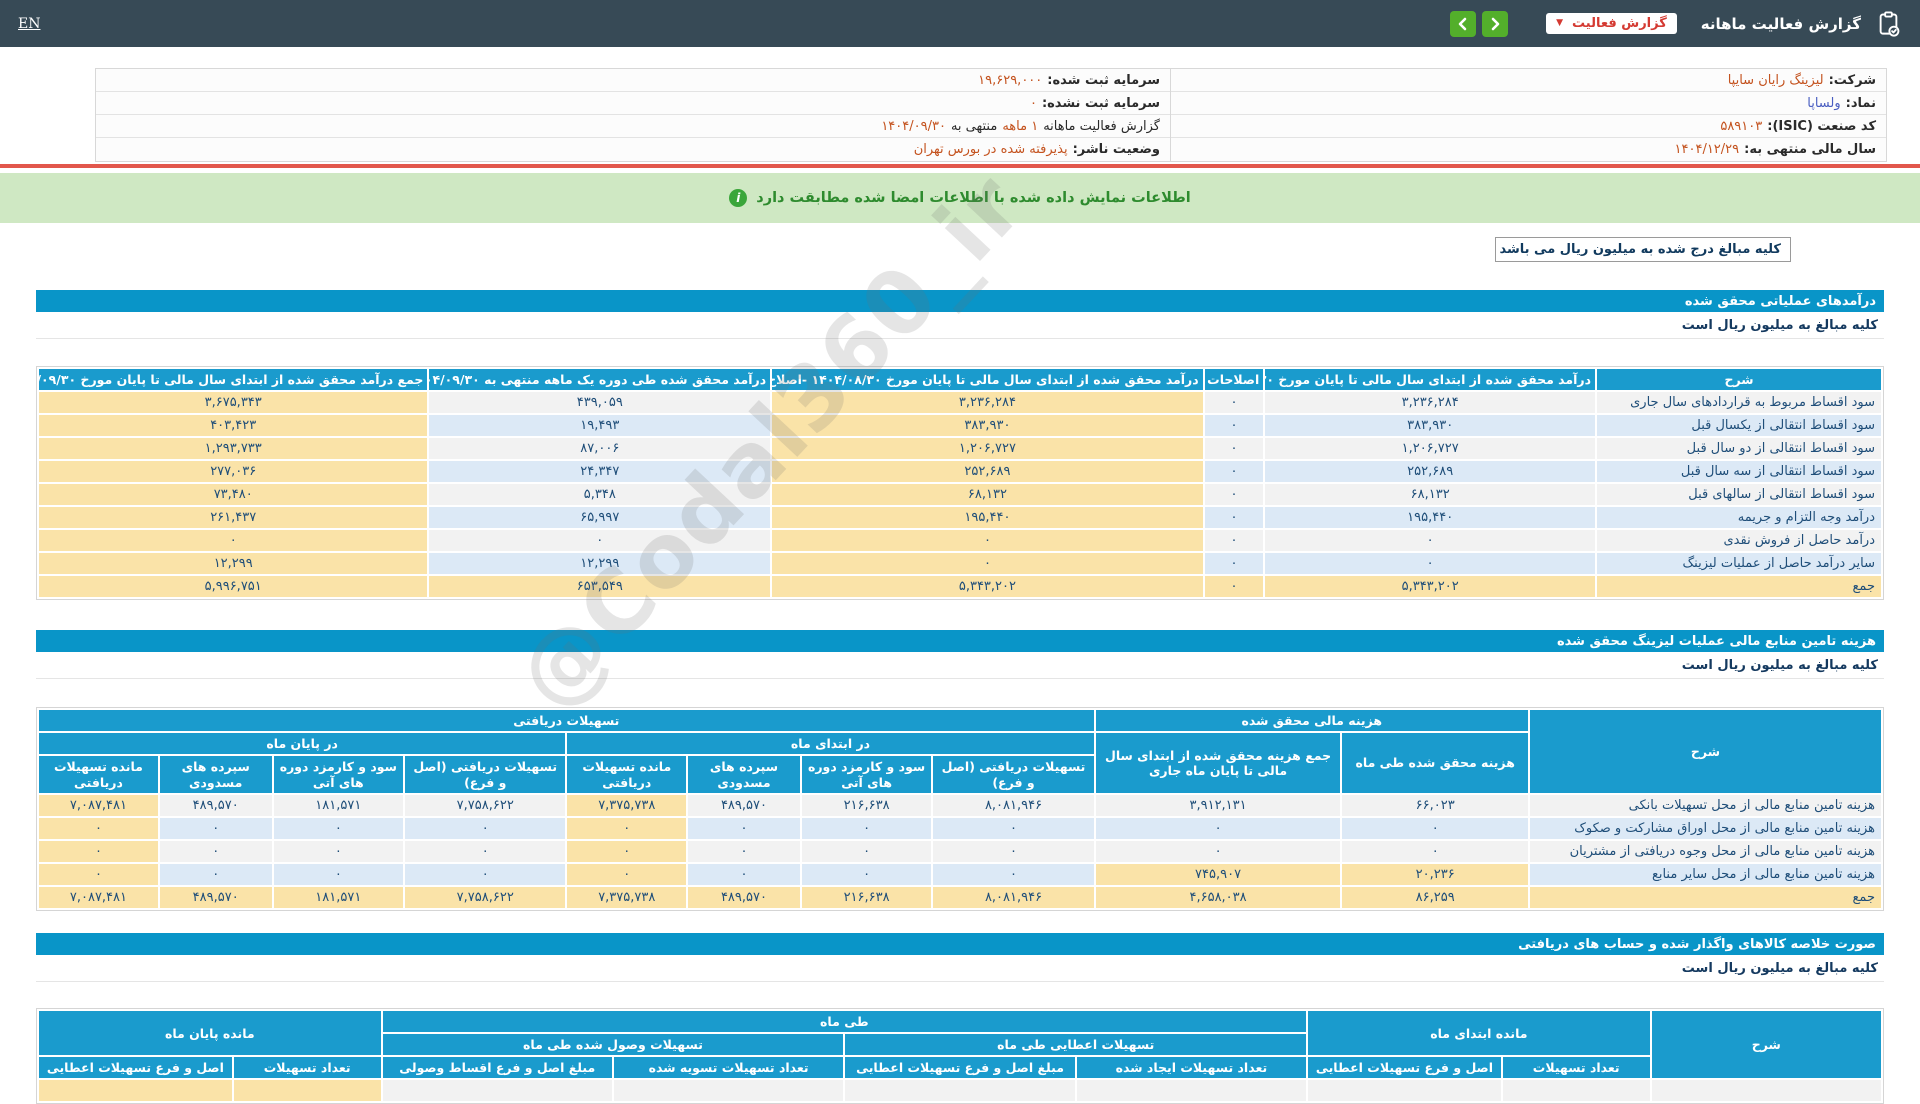  Describe the element at coordinates (613, 1045) in the screenshot. I see `group-header-collected-during-month: تسهیلات وصول شده طی ماه` at that location.